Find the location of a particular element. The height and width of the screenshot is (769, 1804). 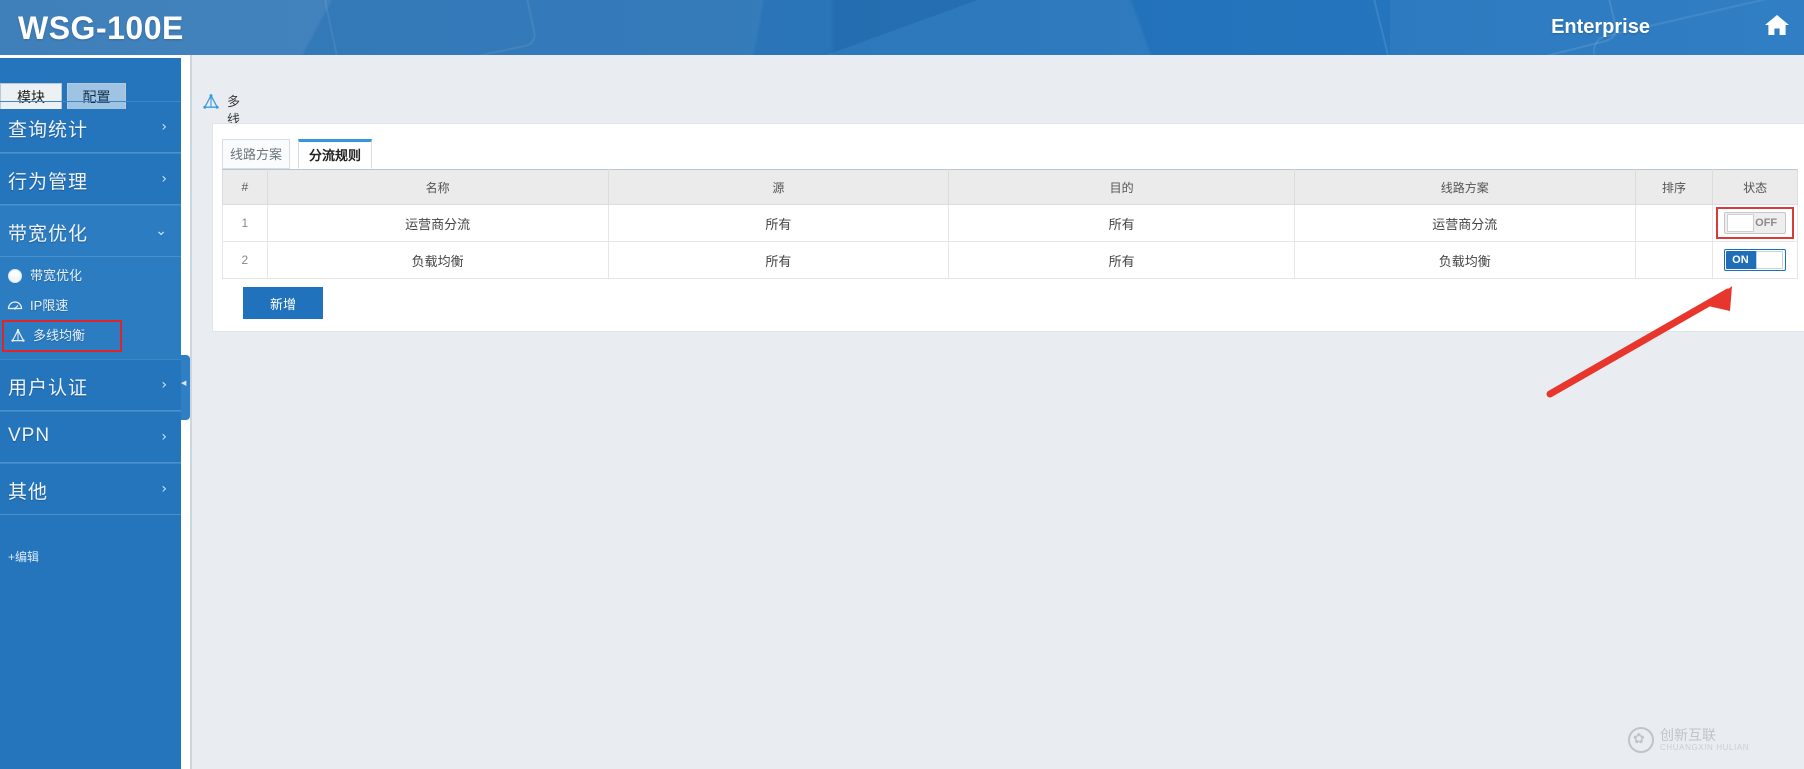

sidebar-sublist-bandwidth: 带宽优化 IP限速 多线均衡 is located at coordinates (90, 308).